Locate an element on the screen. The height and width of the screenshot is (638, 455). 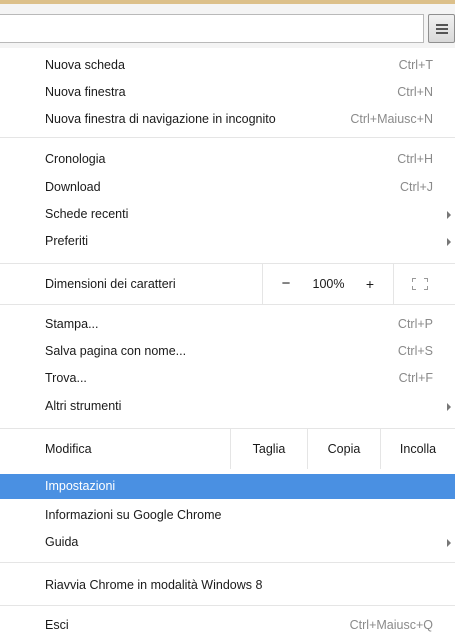
menu-item-label: Nuova scheda is located at coordinates (85, 65).